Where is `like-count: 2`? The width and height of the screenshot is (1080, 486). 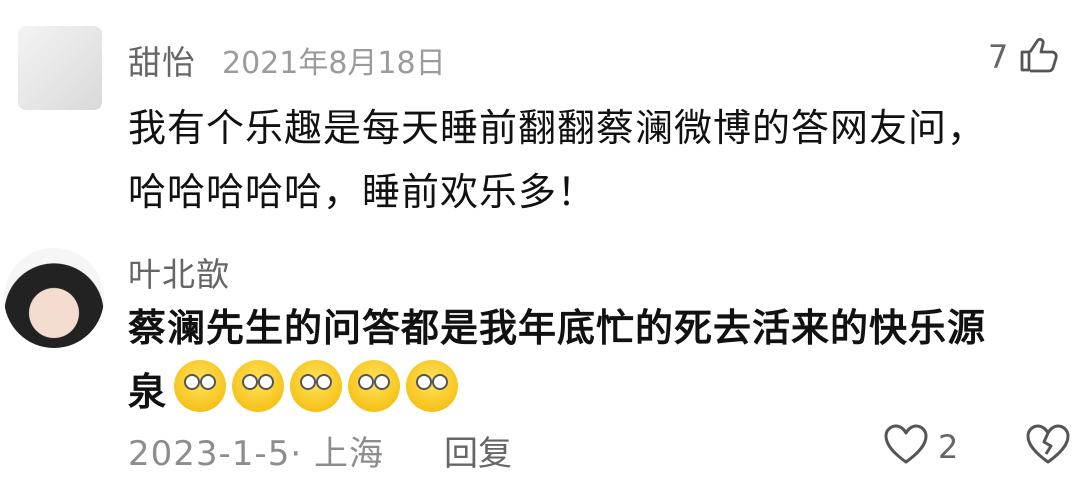
like-count: 2 is located at coordinates (948, 447).